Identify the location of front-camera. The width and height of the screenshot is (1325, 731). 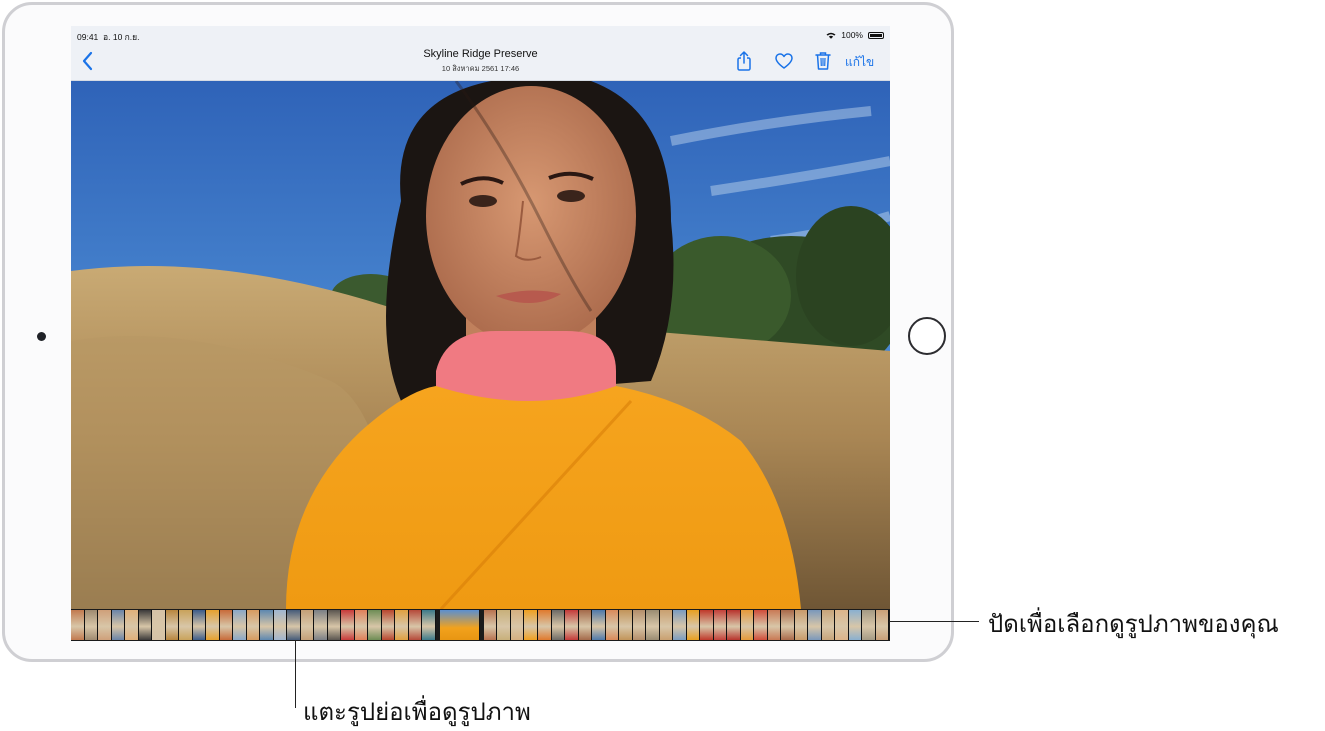
(41, 336).